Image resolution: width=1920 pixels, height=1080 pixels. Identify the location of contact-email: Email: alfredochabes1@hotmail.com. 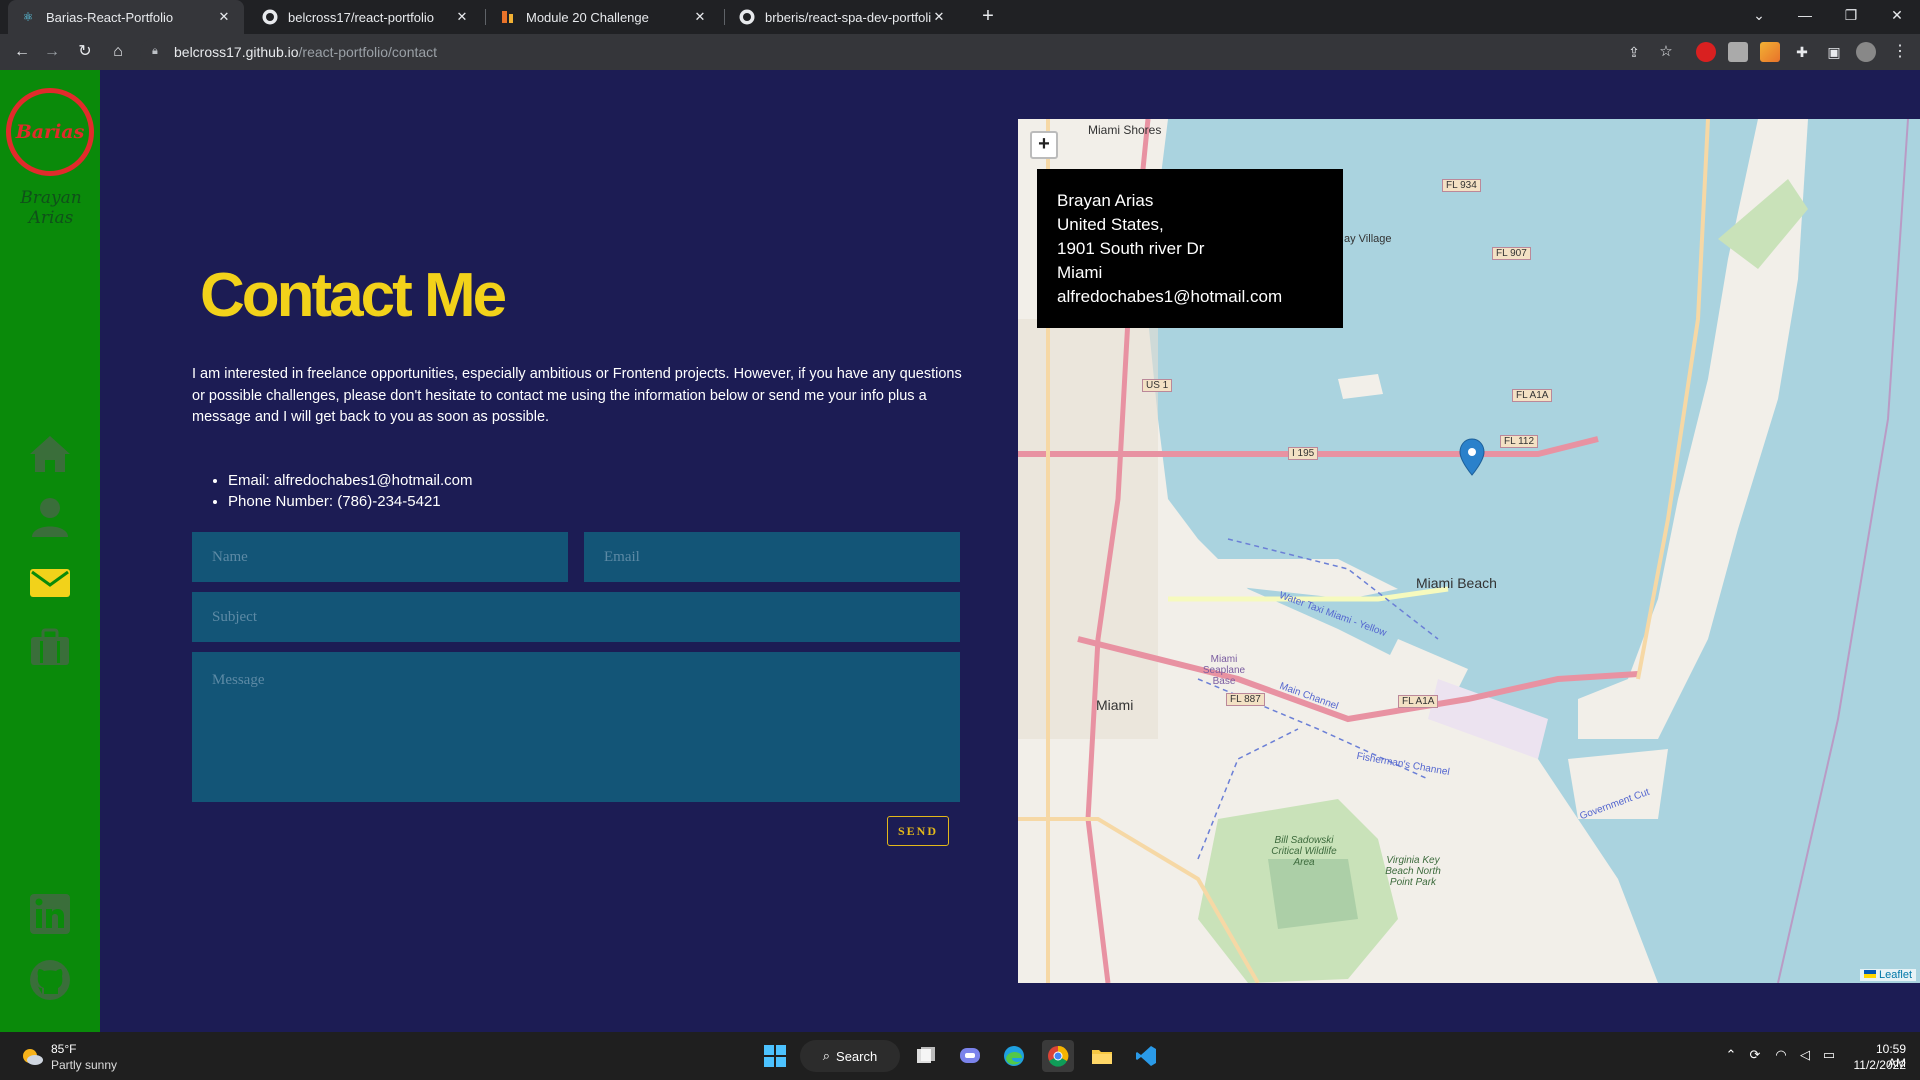
(350, 480).